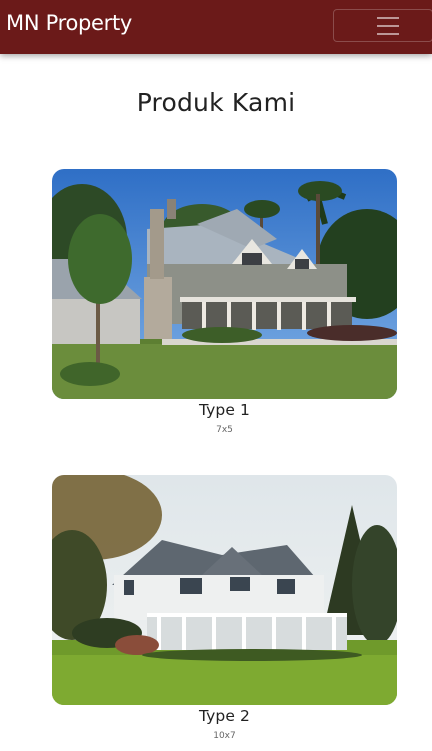 The width and height of the screenshot is (432, 751). I want to click on product-size: 7x5, so click(224, 430).